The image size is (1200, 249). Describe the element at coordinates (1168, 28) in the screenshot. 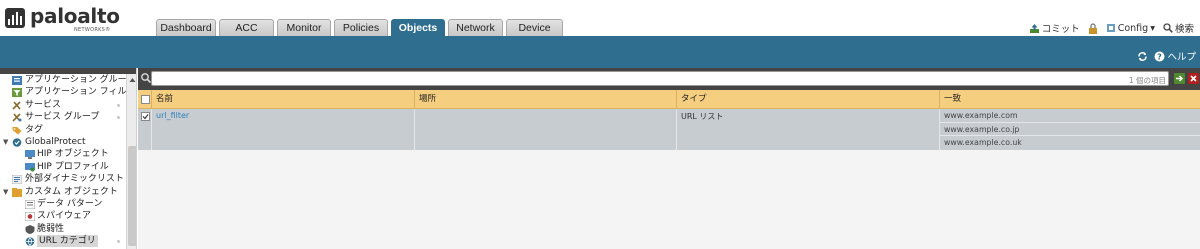

I see `search-icon` at that location.